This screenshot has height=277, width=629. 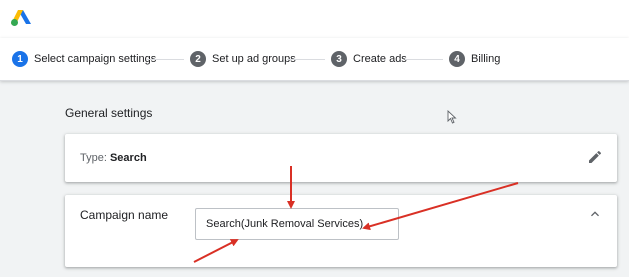 What do you see at coordinates (21, 18) in the screenshot?
I see `google-ads-logo-icon` at bounding box center [21, 18].